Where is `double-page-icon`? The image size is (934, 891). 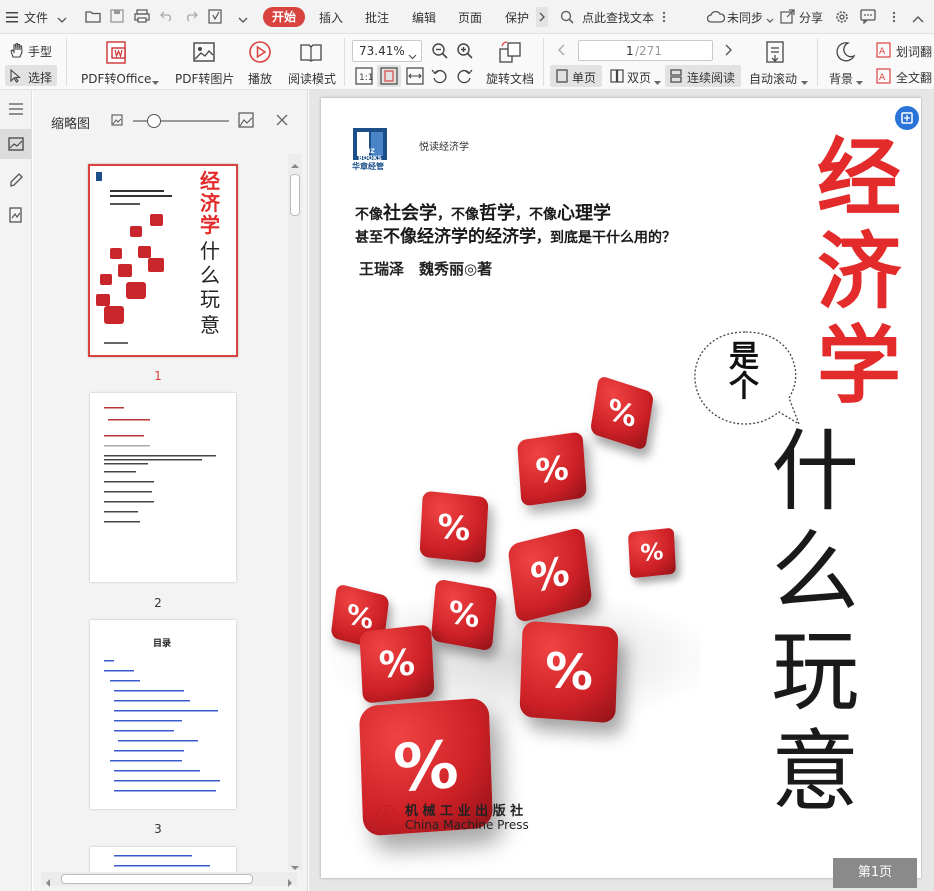
double-page-icon is located at coordinates (617, 77).